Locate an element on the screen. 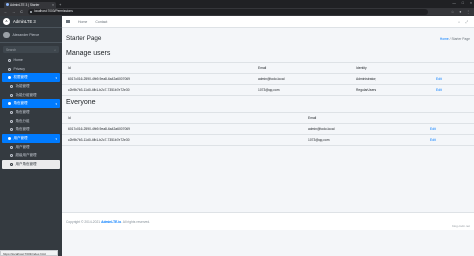  maximize-icon: □ is located at coordinates (463, 3).